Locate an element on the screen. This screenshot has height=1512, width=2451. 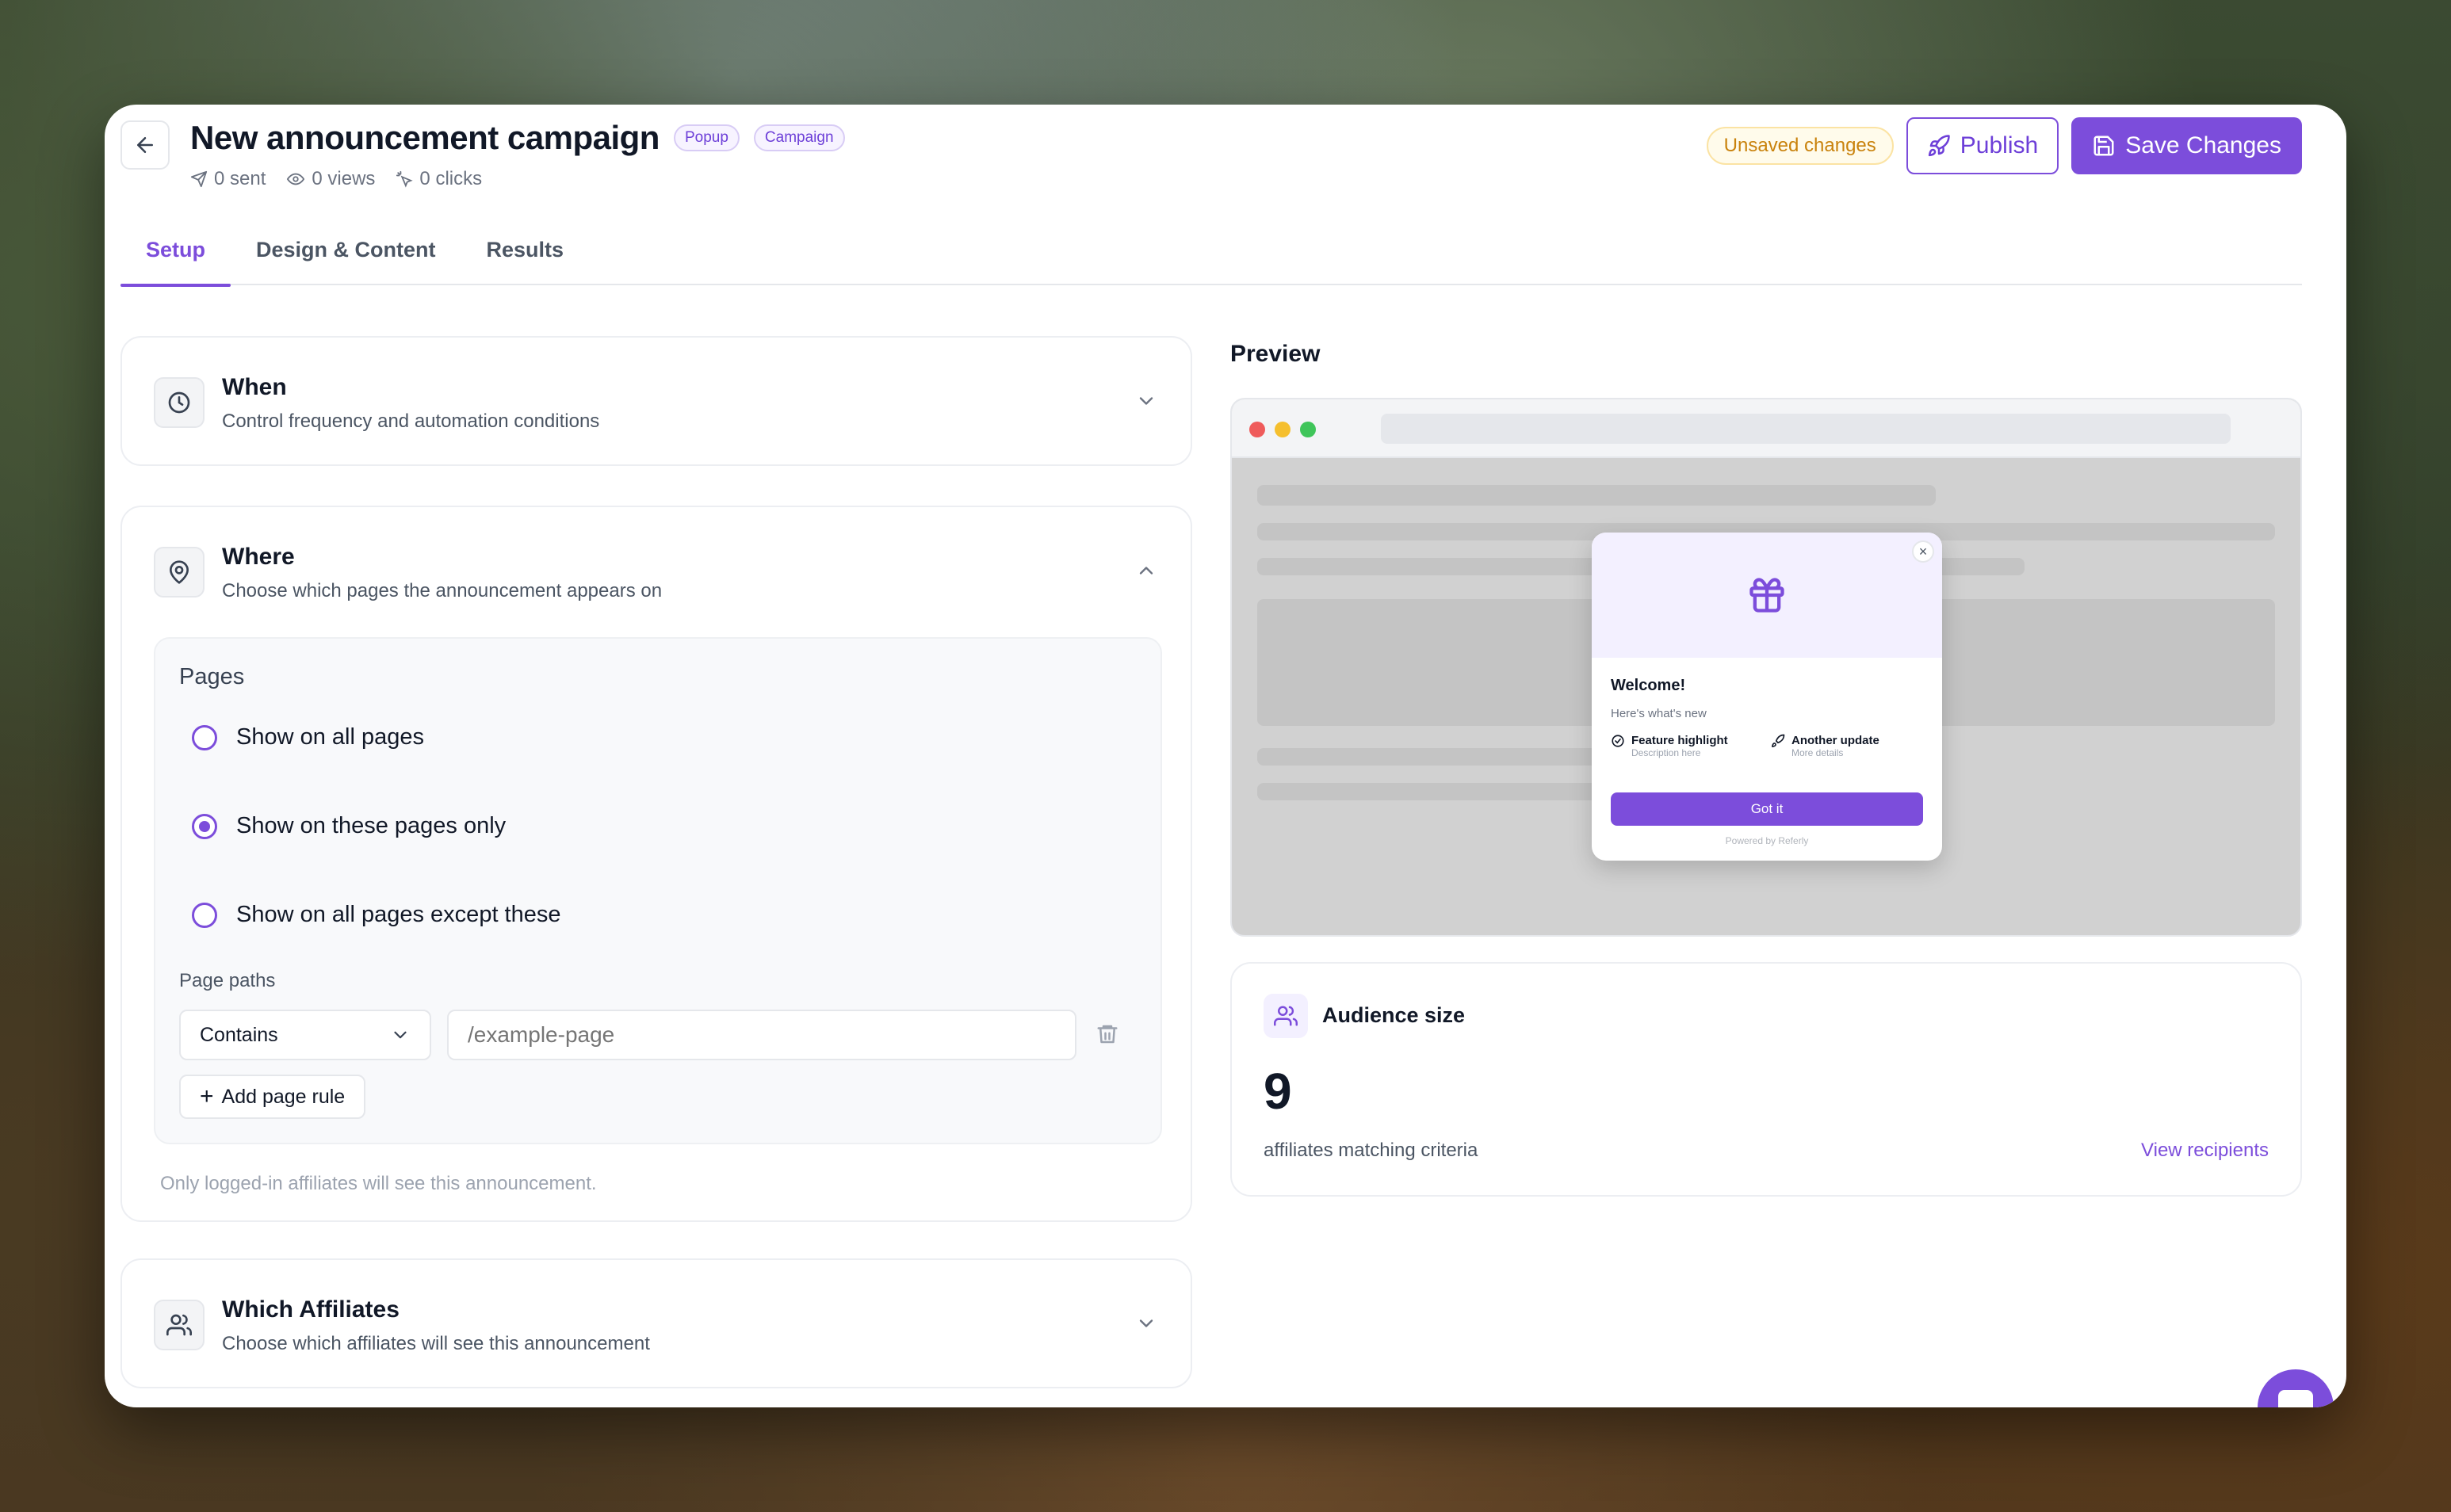
popup-close-icon: × is located at coordinates (1923, 551).